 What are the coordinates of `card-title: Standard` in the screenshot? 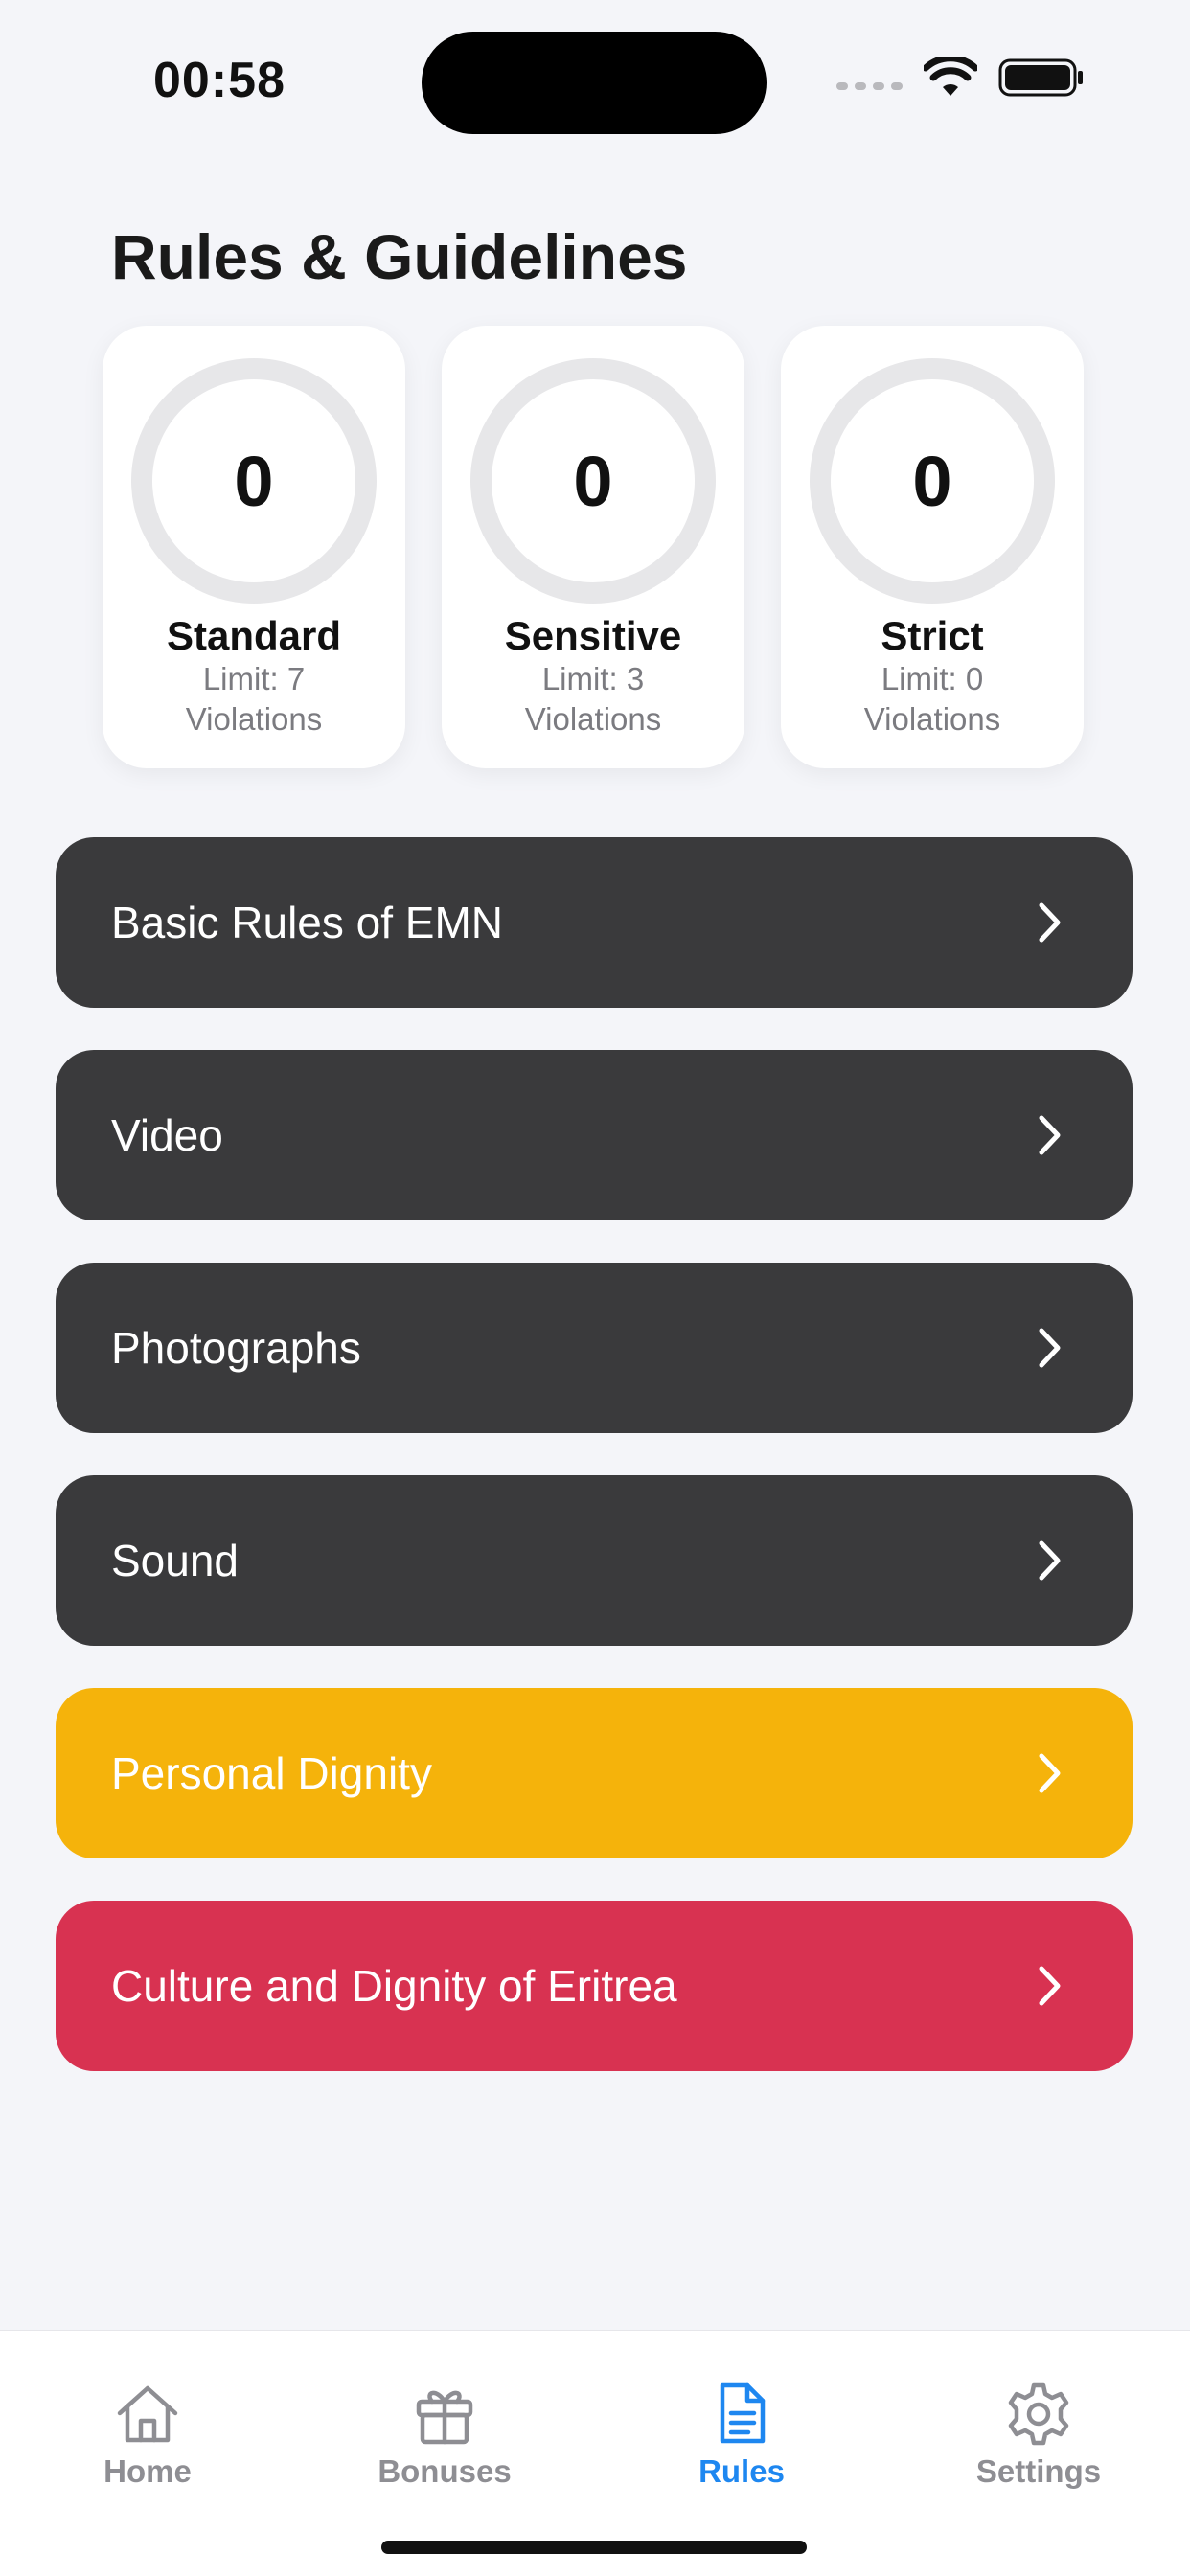 It's located at (254, 636).